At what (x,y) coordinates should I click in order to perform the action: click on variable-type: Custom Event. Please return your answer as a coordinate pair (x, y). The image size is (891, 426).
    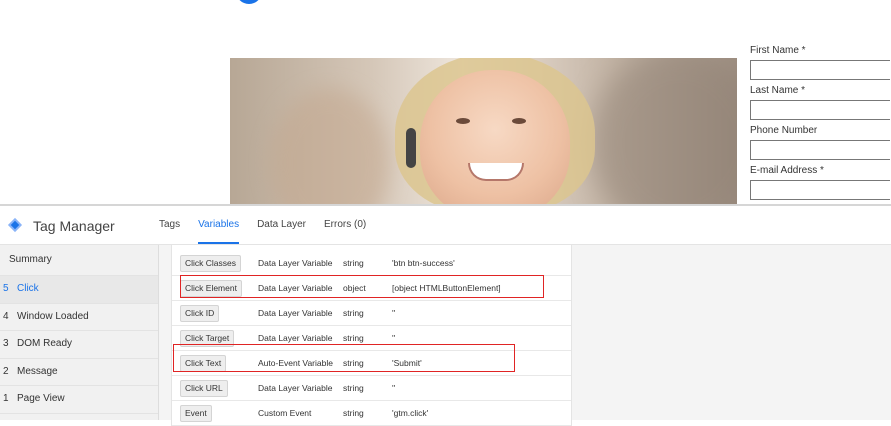
    Looking at the image, I should click on (285, 413).